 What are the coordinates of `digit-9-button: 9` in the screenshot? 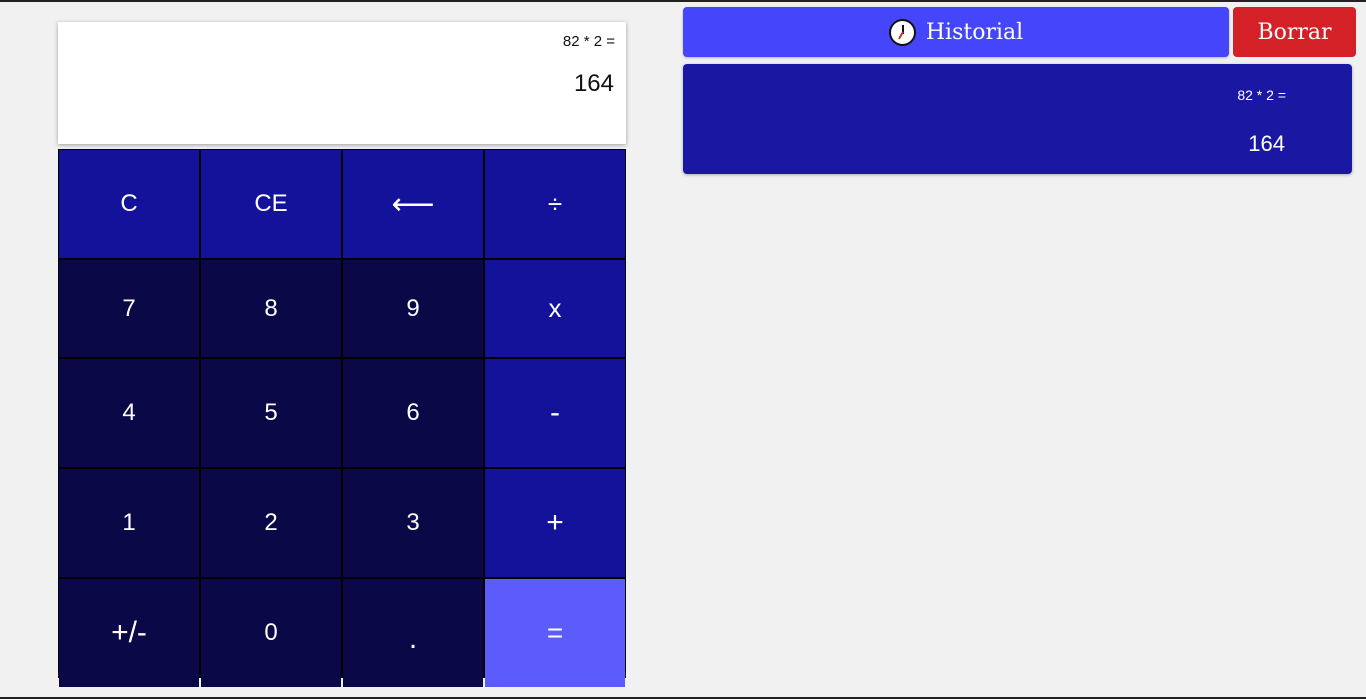 It's located at (413, 308).